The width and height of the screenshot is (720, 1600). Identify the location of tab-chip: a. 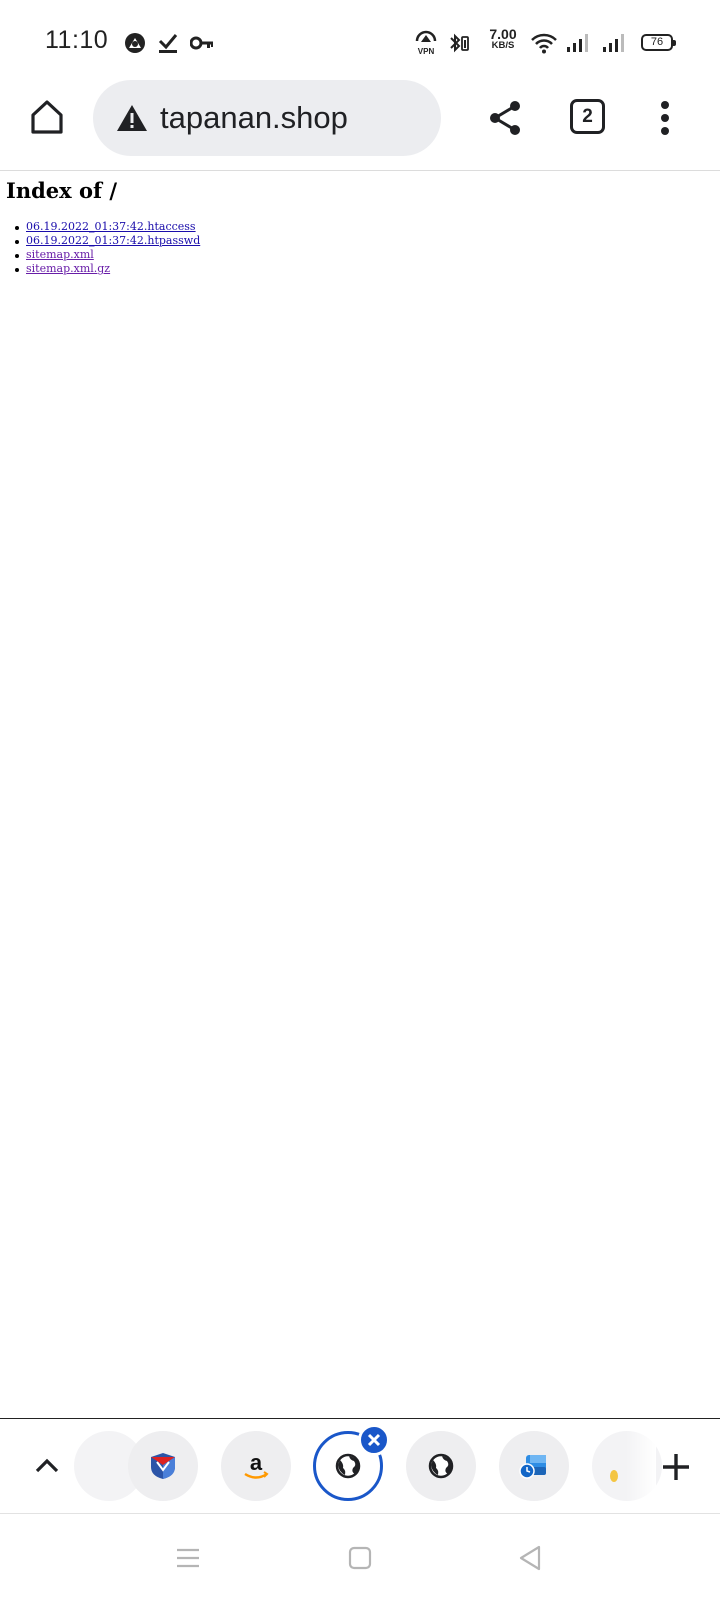
(256, 1466).